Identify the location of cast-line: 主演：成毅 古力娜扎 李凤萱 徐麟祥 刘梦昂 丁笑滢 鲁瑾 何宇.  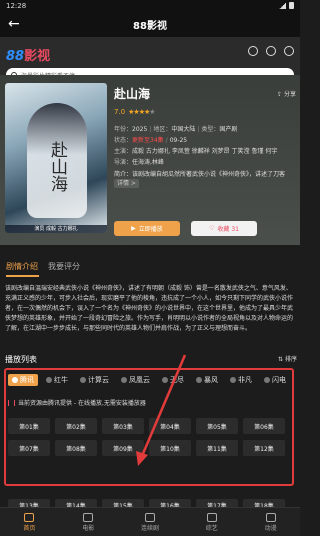
(205, 151).